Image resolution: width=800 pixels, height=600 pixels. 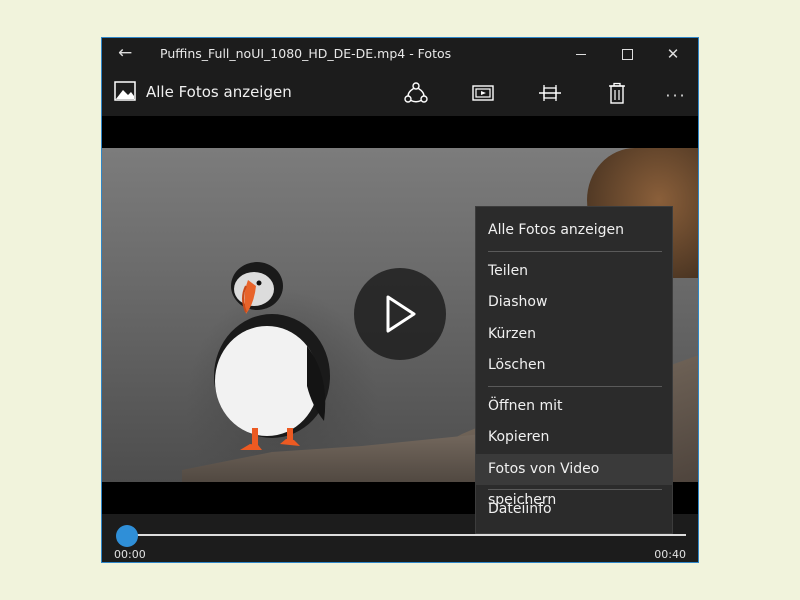 What do you see at coordinates (574, 366) in the screenshot?
I see `menu-item-loeschen: Löschen` at bounding box center [574, 366].